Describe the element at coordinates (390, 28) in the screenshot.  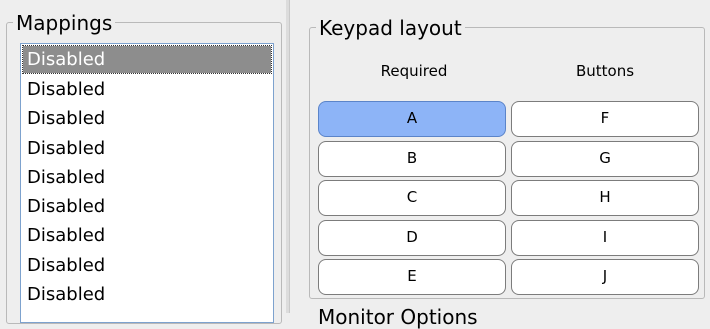
I see `keypad-layout-title: Keypad layout` at that location.